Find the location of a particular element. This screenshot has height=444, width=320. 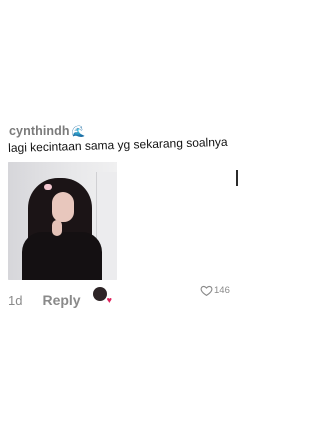

scroll-indicator is located at coordinates (237, 178).